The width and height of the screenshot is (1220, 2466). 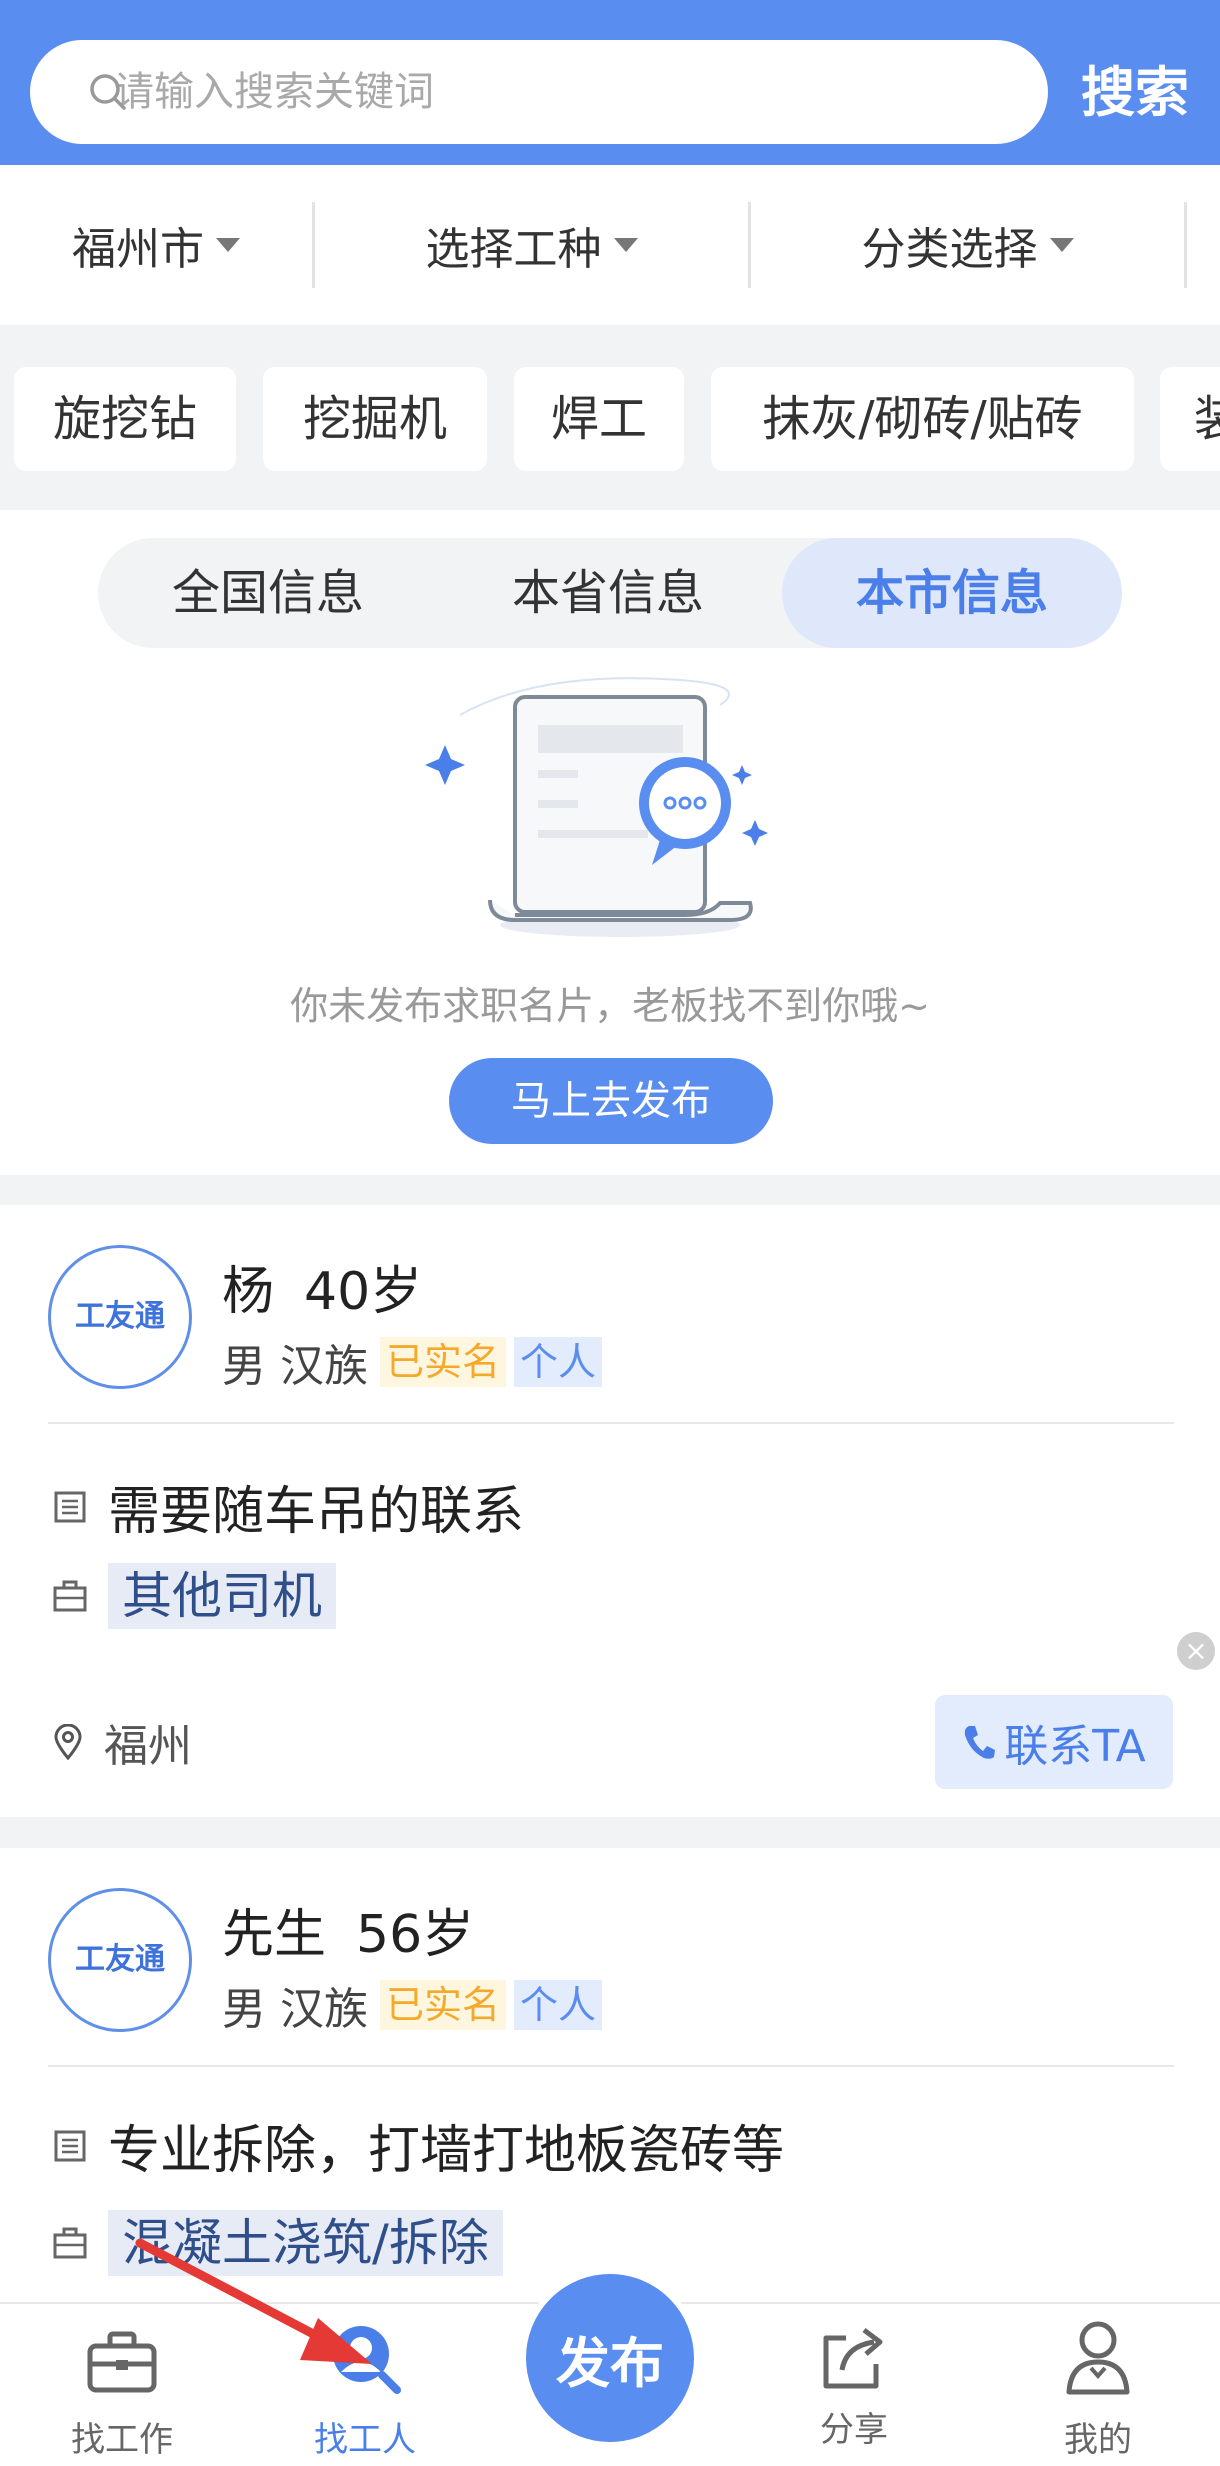 What do you see at coordinates (68, 1742) in the screenshot?
I see `location-pin-icon` at bounding box center [68, 1742].